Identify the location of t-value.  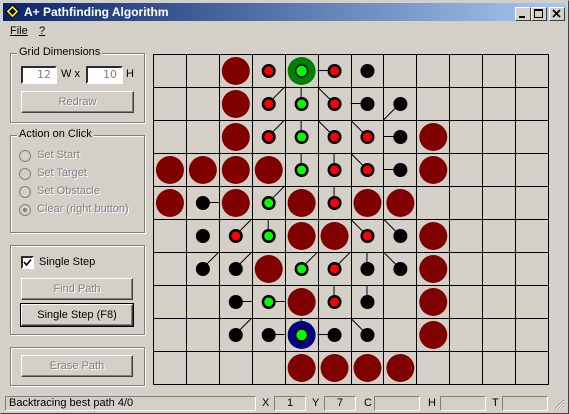
(525, 403).